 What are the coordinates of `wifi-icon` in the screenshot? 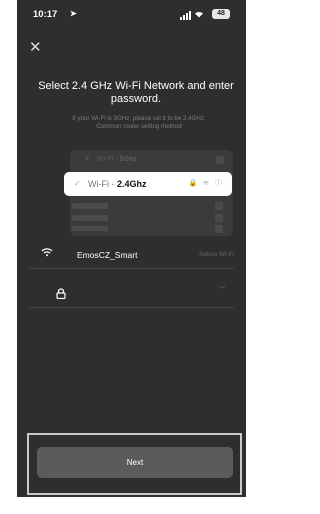 It's located at (47, 255).